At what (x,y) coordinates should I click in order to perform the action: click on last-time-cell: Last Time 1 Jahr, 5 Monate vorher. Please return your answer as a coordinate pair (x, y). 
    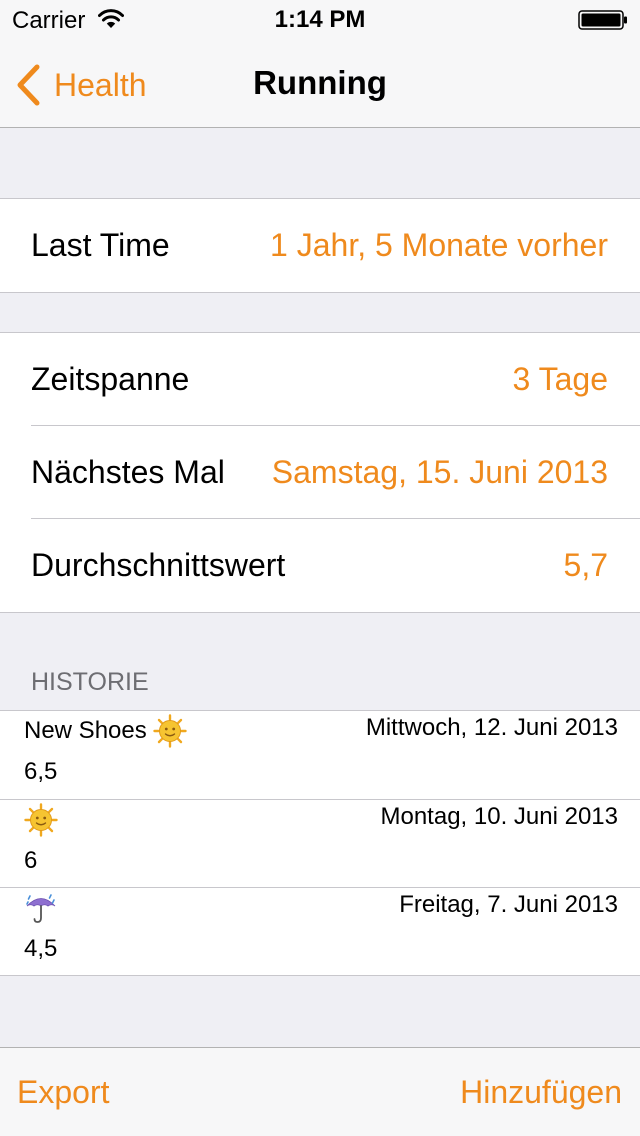
    Looking at the image, I should click on (320, 245).